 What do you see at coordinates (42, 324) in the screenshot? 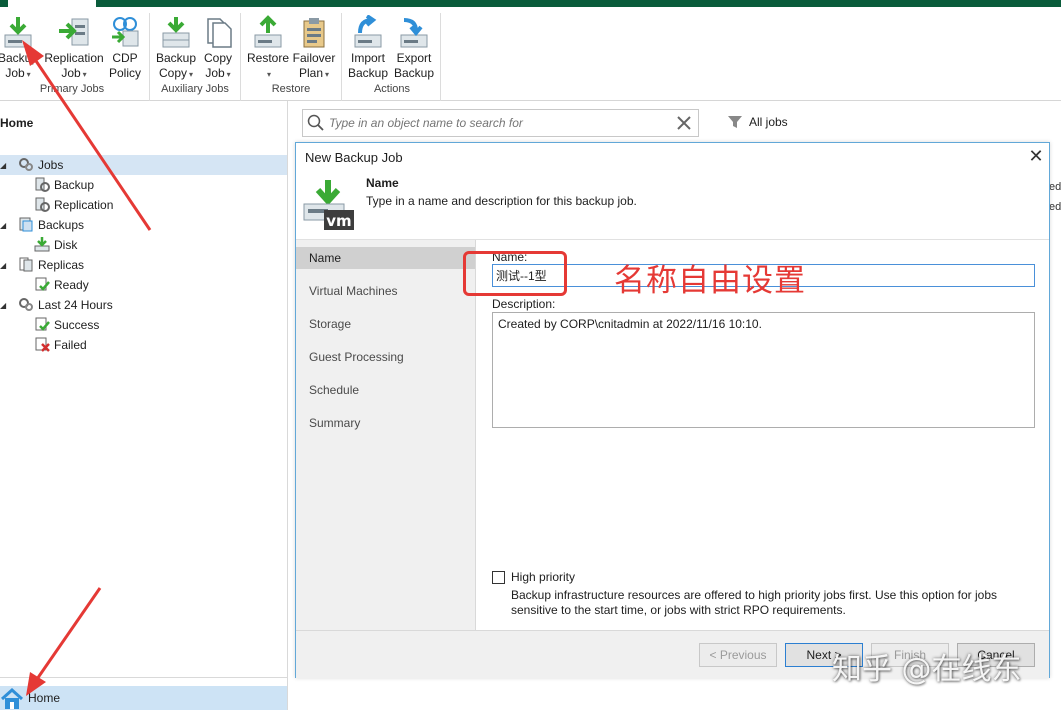
I see `success-icon` at bounding box center [42, 324].